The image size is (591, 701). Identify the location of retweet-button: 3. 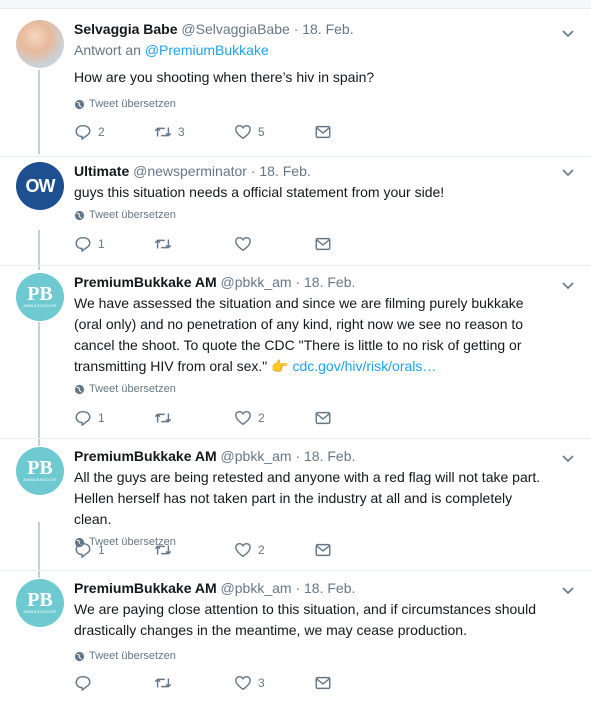
(194, 132).